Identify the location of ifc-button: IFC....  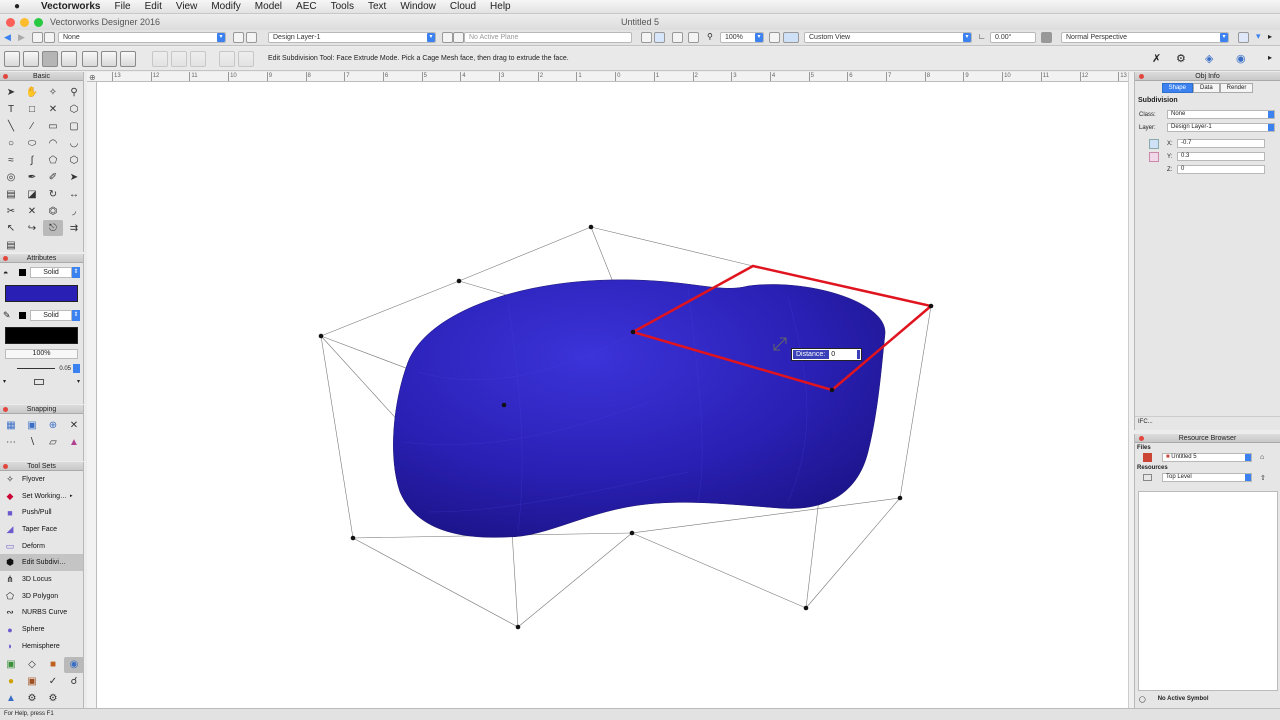
(1207, 421).